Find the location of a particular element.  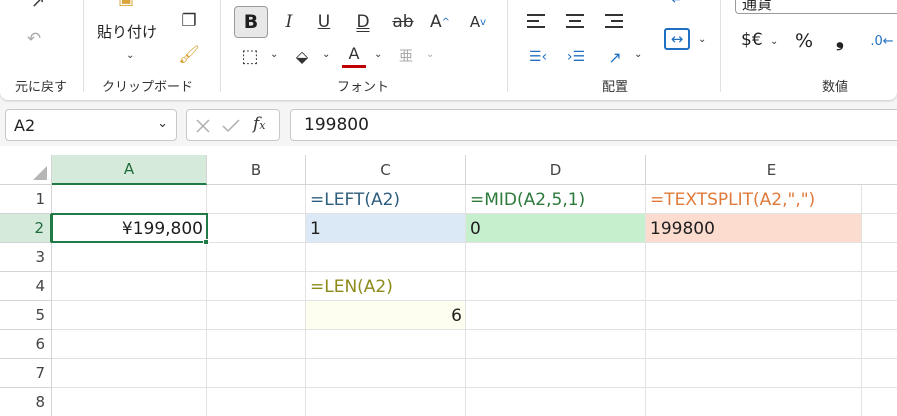

comma-style-button: ❟ is located at coordinates (840, 39).